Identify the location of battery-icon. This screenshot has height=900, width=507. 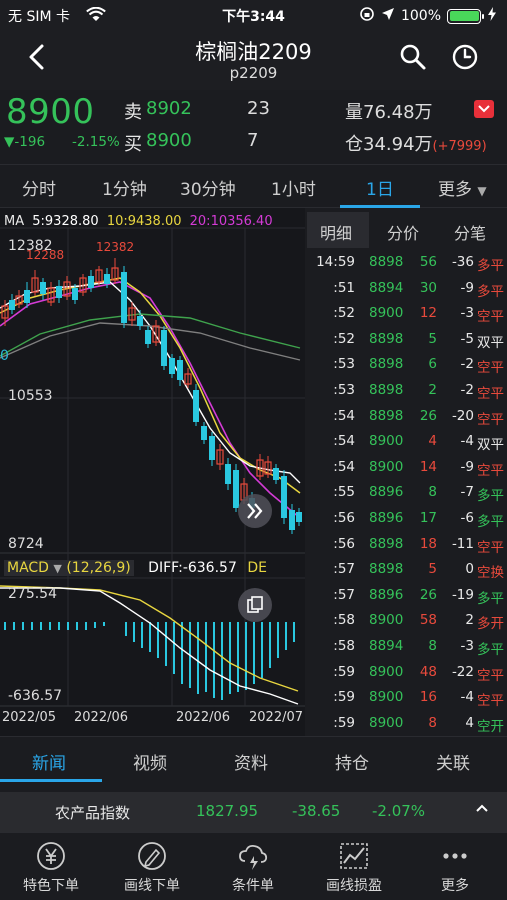
(465, 16).